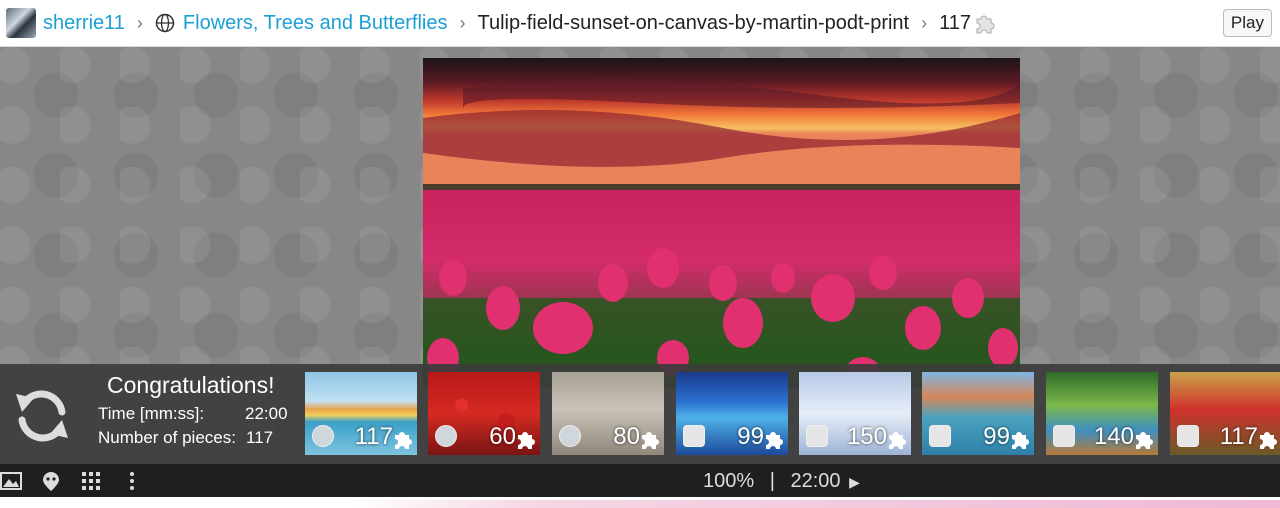  Describe the element at coordinates (165, 23) in the screenshot. I see `globe-icon` at that location.